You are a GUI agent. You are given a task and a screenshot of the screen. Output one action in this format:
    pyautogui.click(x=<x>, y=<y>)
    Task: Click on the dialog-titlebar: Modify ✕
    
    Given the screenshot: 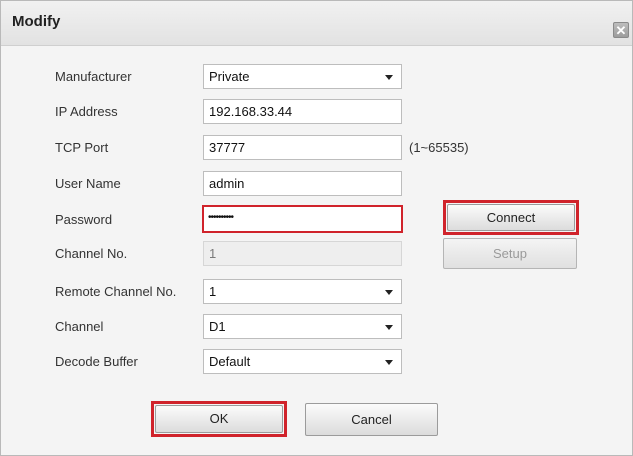 What is the action you would take?
    pyautogui.click(x=316, y=23)
    